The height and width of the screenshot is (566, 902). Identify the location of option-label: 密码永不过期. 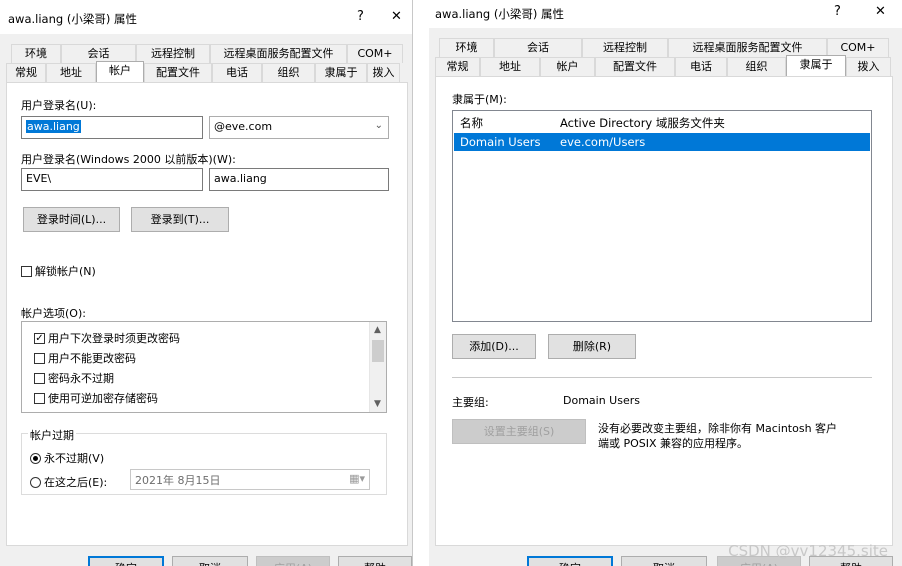
(81, 378).